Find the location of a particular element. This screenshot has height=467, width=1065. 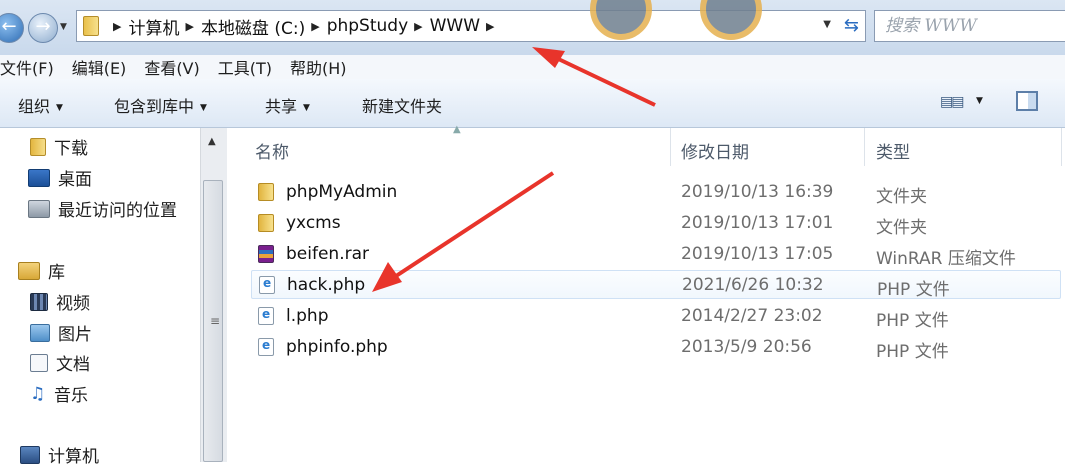

sidebar-item-label: 下载 is located at coordinates (71, 149).